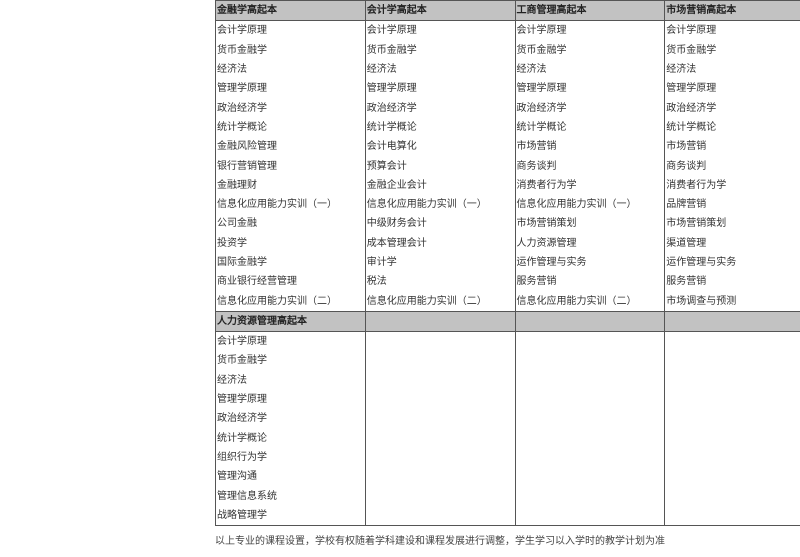 The width and height of the screenshot is (800, 557). What do you see at coordinates (290, 166) in the screenshot?
I see `course-cell: 银行营销管理` at bounding box center [290, 166].